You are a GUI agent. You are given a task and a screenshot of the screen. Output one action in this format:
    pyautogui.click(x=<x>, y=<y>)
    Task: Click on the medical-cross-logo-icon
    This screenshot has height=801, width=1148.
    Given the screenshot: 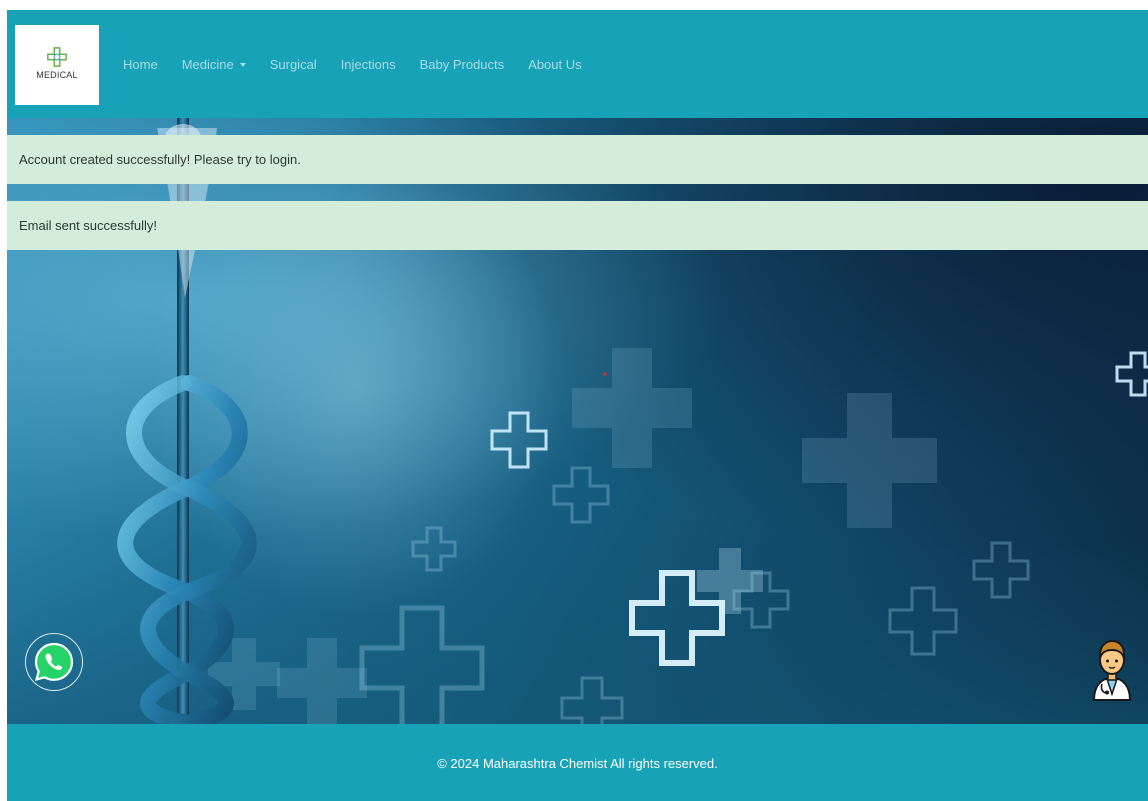 What is the action you would take?
    pyautogui.click(x=57, y=56)
    